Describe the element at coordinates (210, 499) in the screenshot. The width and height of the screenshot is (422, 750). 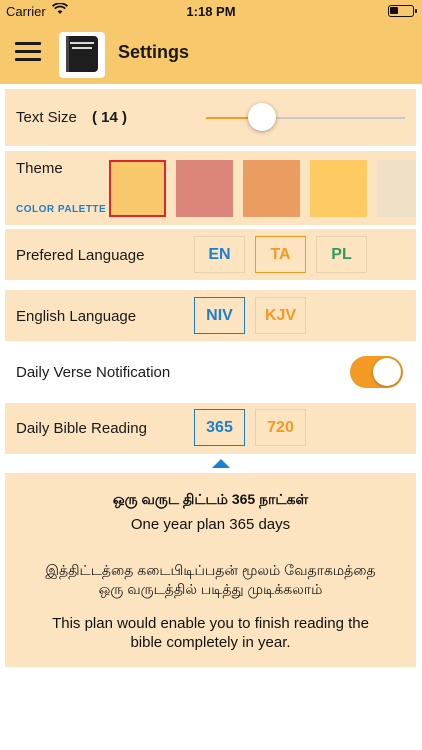
I see `plan-title-tamil: ஒரு வருட திட்டம் 365 நாட்கள்` at that location.